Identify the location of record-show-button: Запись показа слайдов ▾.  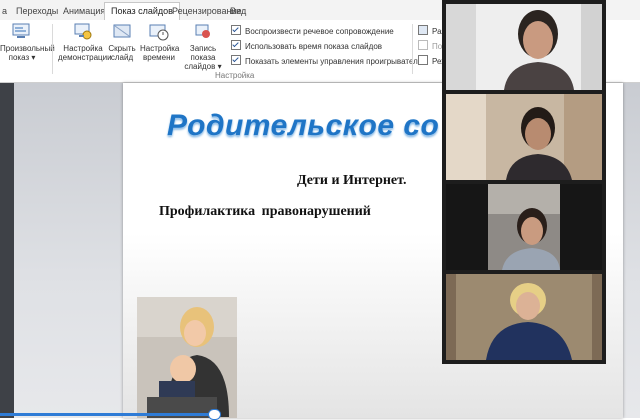
(203, 46).